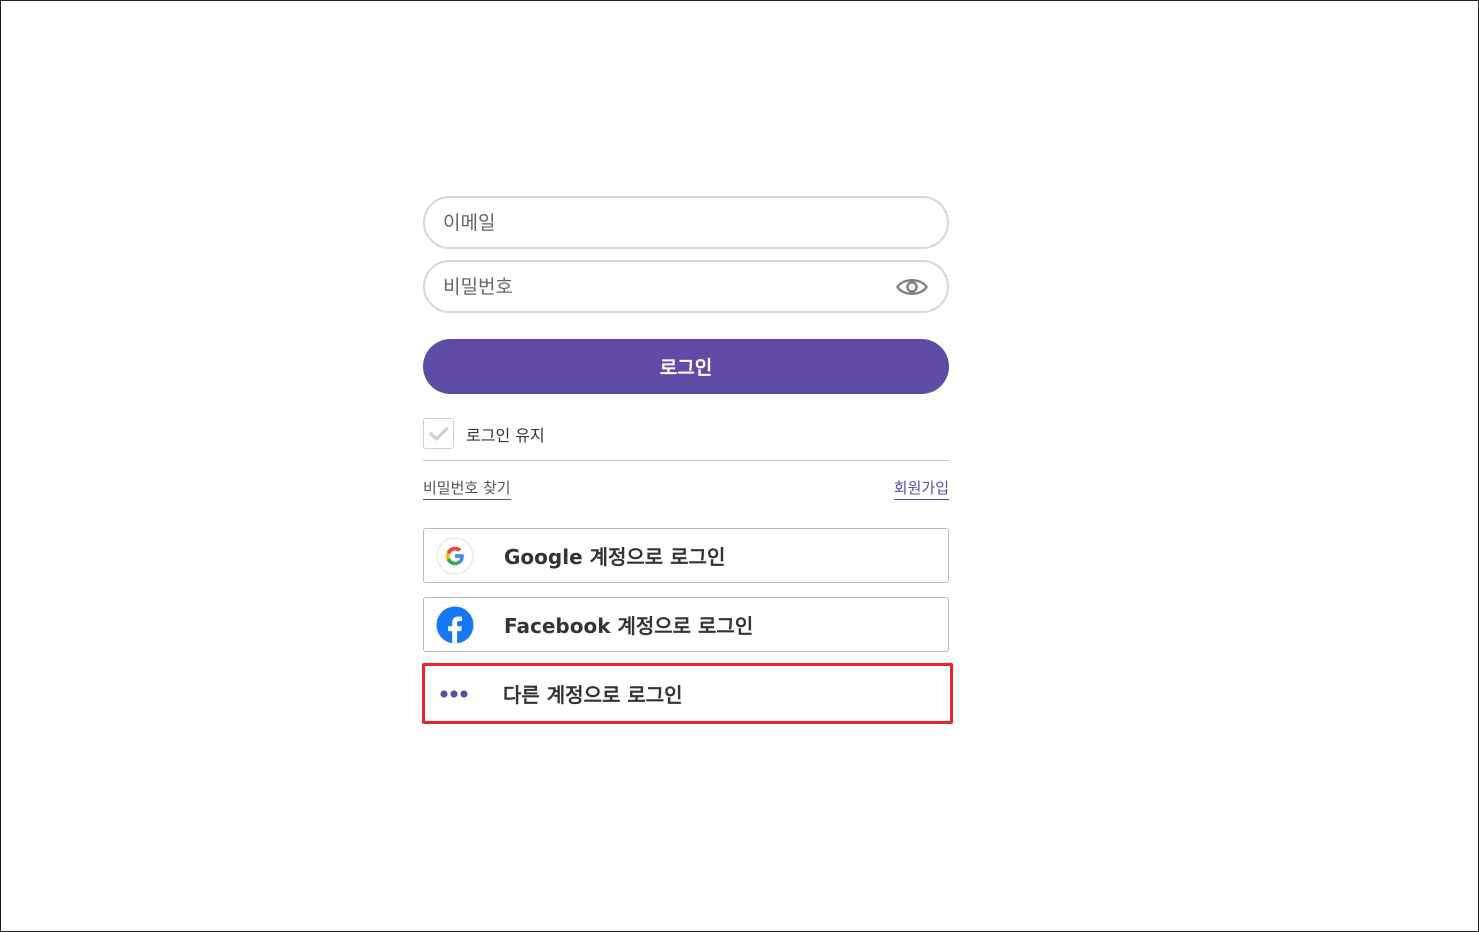 This screenshot has width=1479, height=932. I want to click on password-field-container, so click(686, 286).